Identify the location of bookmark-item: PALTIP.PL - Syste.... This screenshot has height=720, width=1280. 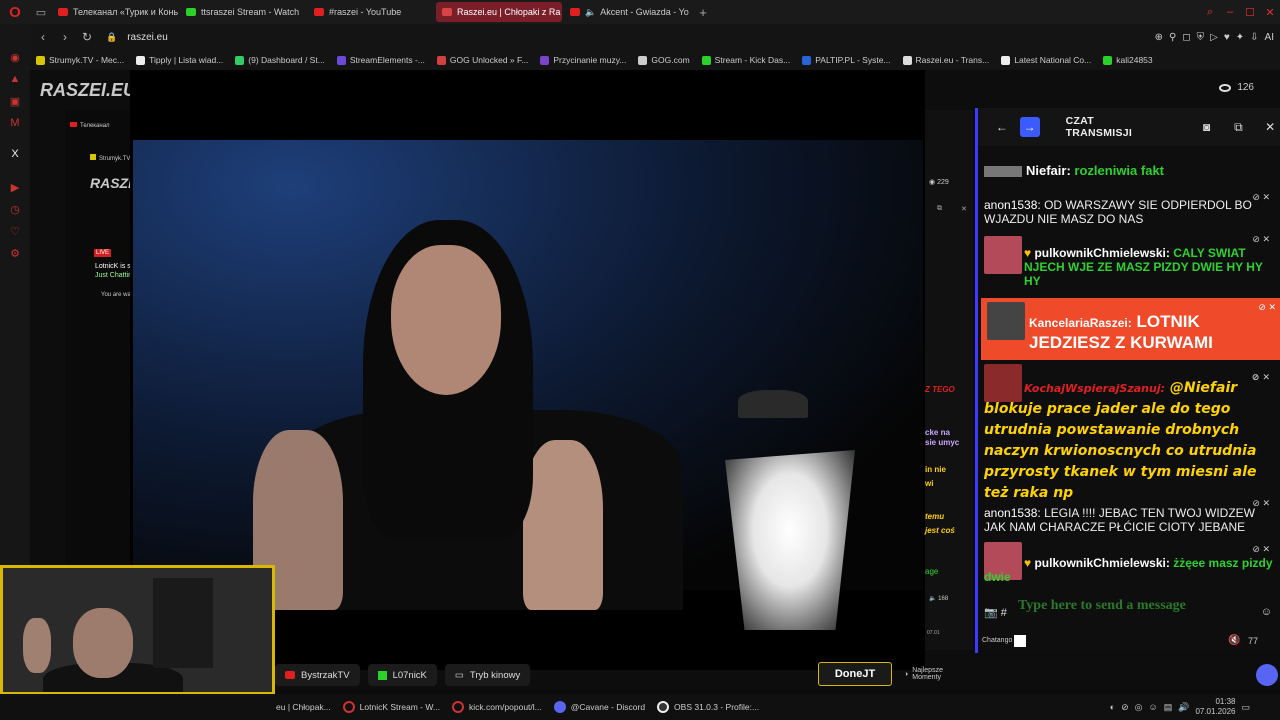
(846, 60).